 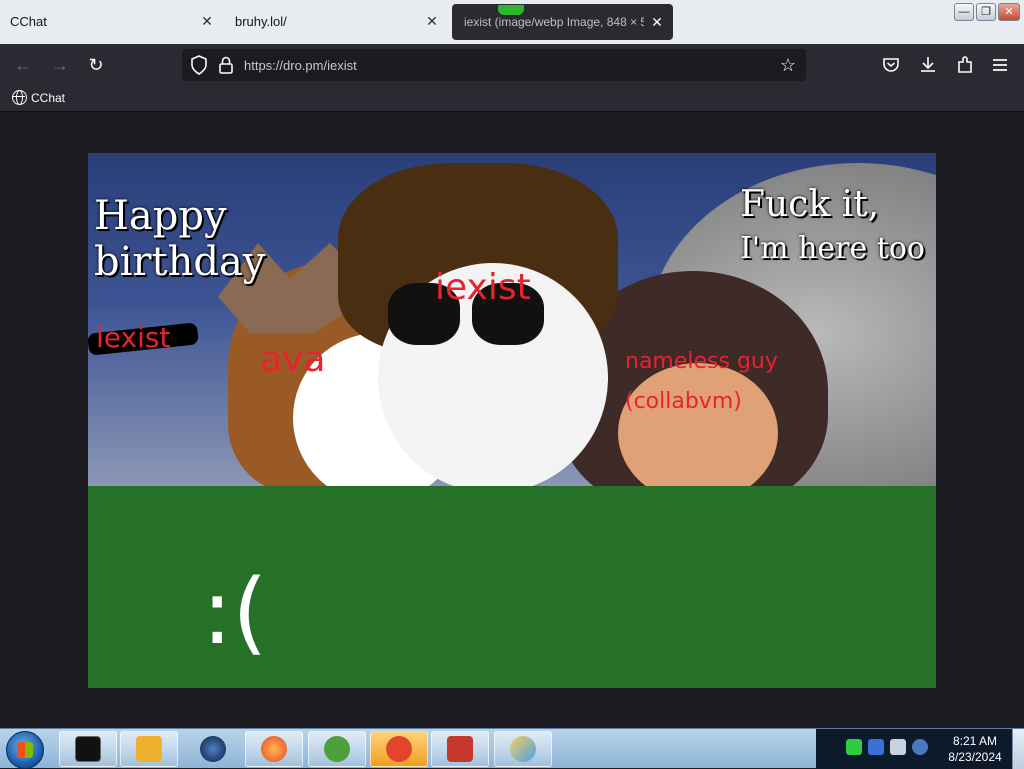 I want to click on window-controls: — ❐ ✕, so click(x=987, y=12).